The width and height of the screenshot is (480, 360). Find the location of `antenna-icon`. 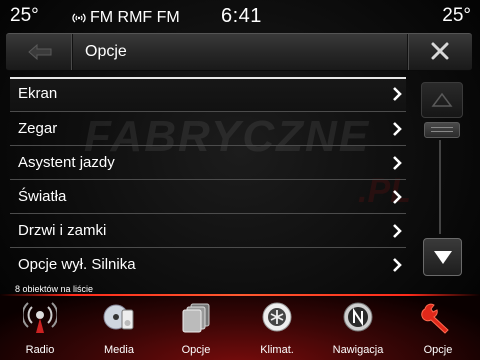

antenna-icon is located at coordinates (79, 18).